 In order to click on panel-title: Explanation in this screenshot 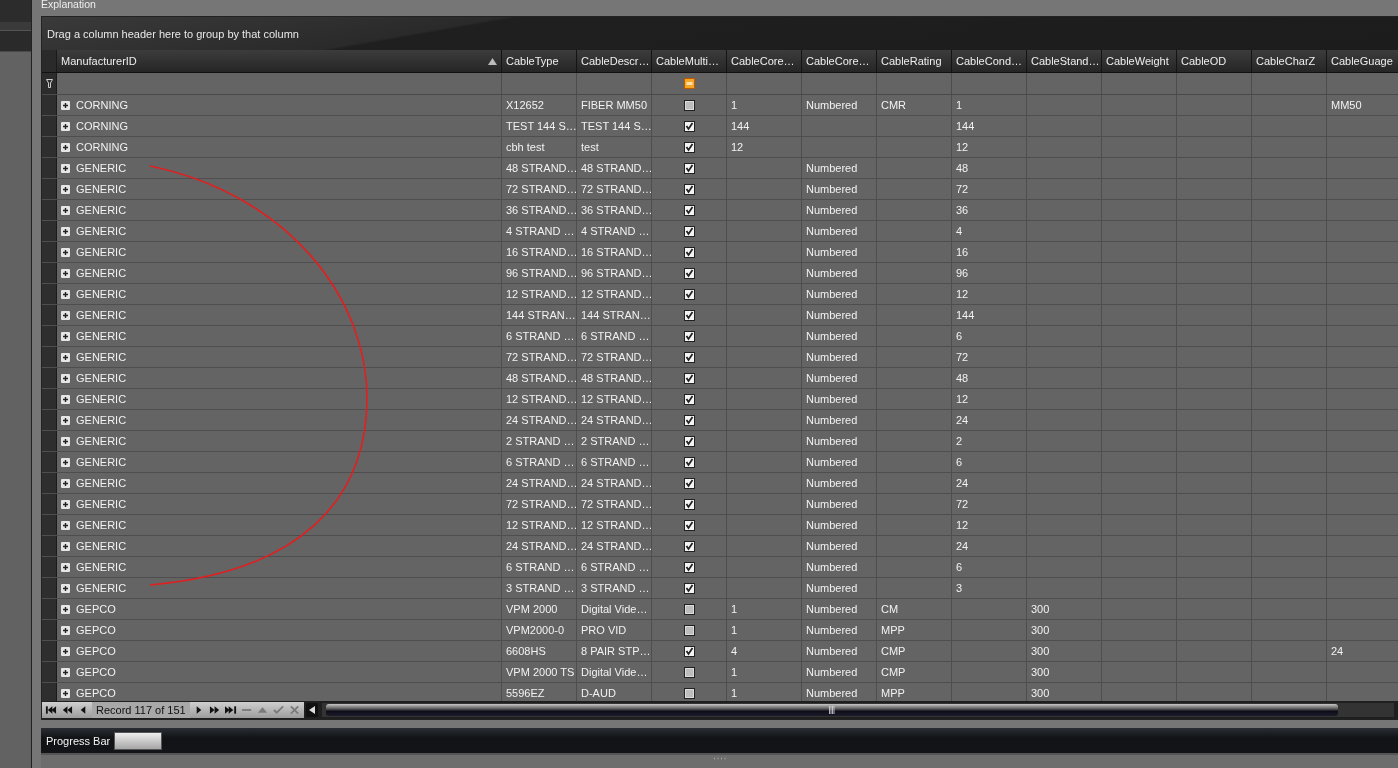, I will do `click(68, 5)`.